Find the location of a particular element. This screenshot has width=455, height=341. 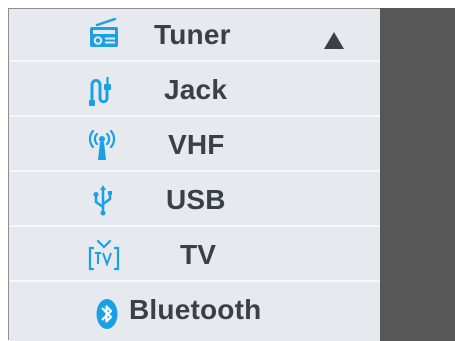

menu-item-tv: TV is located at coordinates (195, 255).